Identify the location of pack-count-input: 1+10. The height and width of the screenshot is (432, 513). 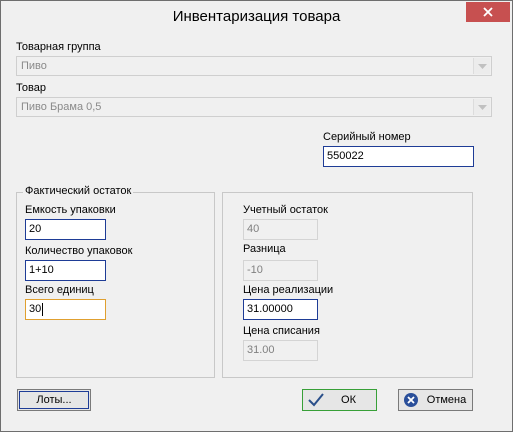
(65, 270).